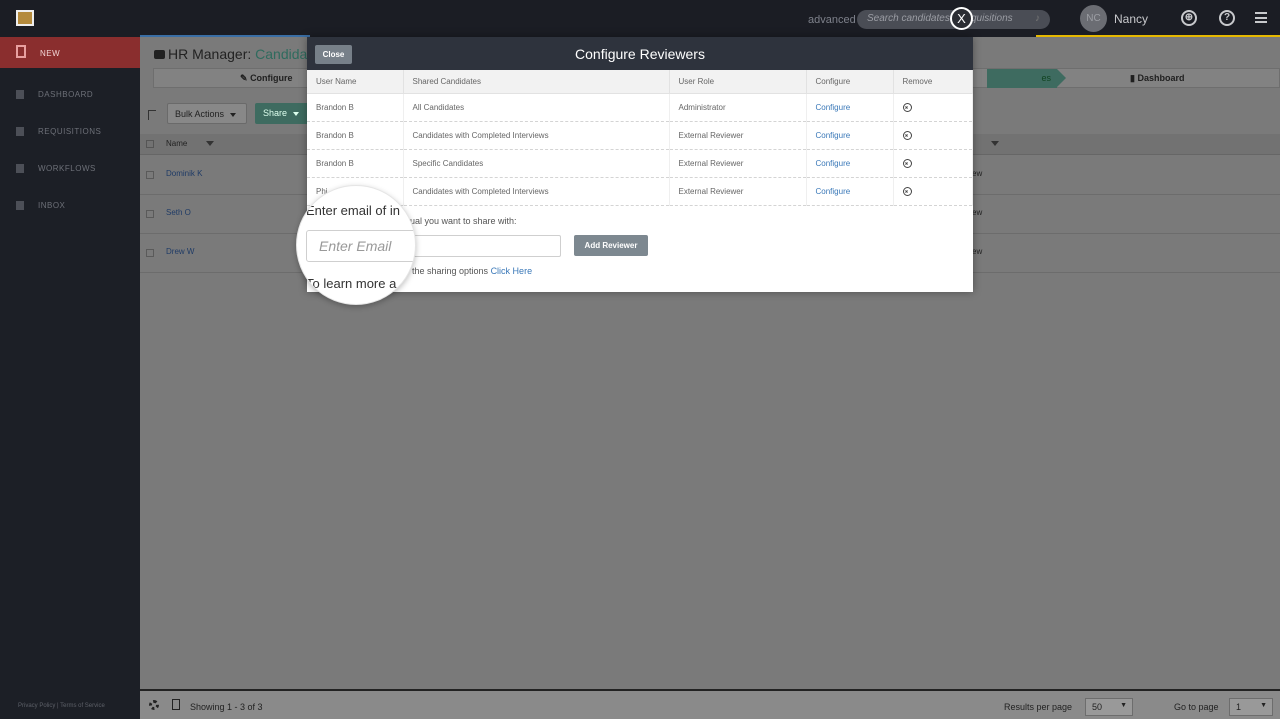  What do you see at coordinates (611, 245) in the screenshot?
I see `add-reviewer-button: Add Reviewer` at bounding box center [611, 245].